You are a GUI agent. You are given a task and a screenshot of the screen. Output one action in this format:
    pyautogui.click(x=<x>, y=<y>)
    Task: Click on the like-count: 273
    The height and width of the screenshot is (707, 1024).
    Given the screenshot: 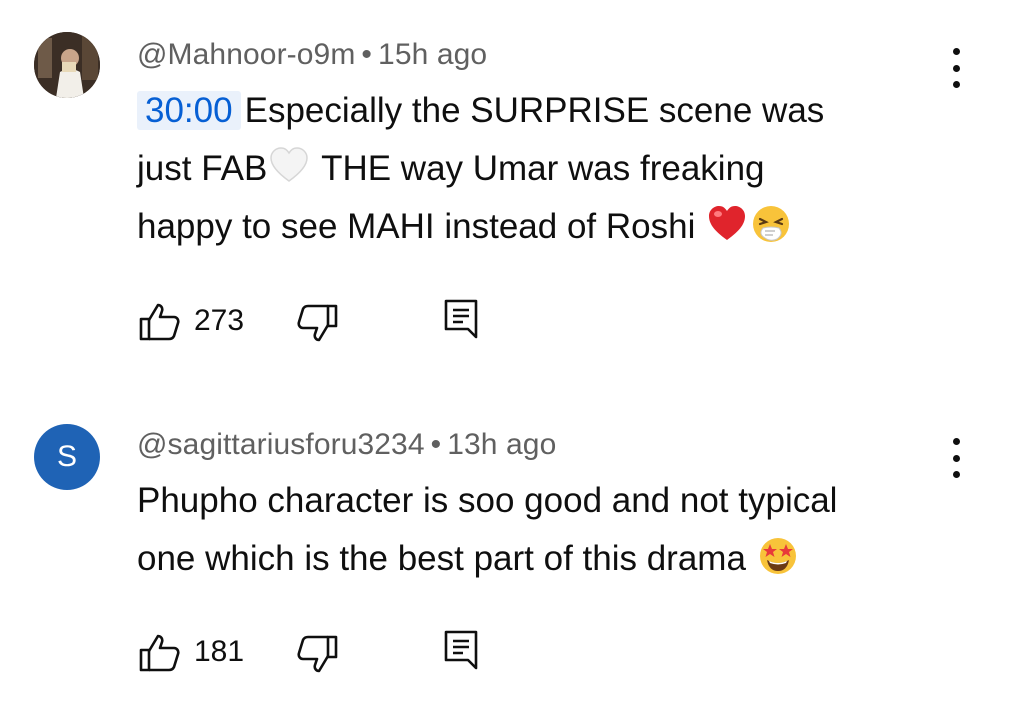 What is the action you would take?
    pyautogui.click(x=219, y=320)
    